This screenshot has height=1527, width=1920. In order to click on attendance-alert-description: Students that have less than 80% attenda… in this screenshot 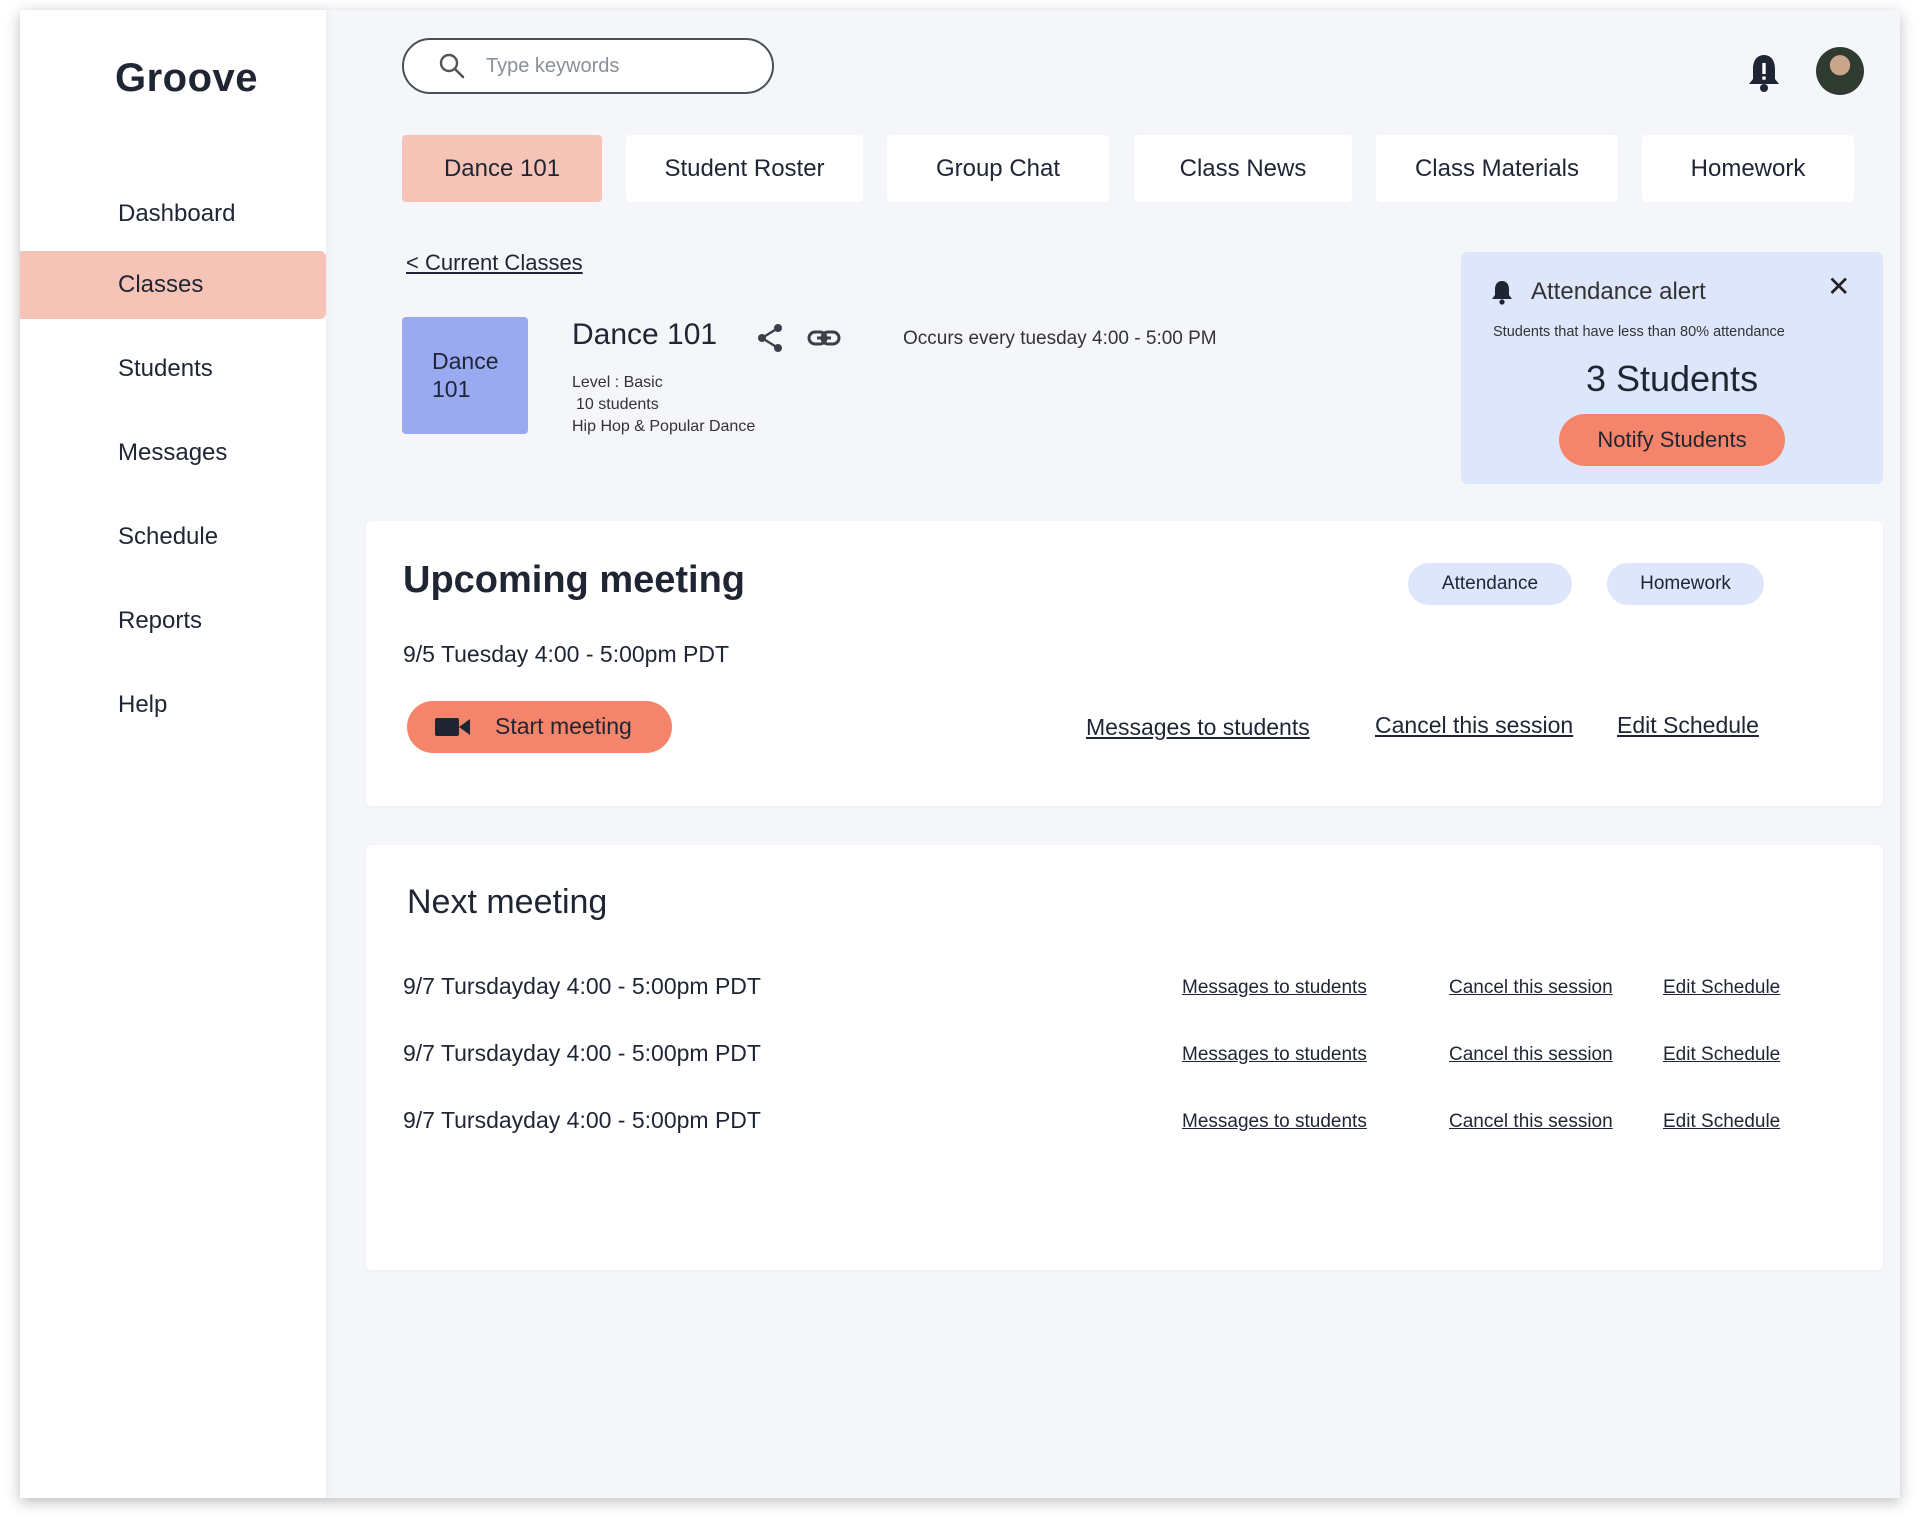, I will do `click(1639, 332)`.